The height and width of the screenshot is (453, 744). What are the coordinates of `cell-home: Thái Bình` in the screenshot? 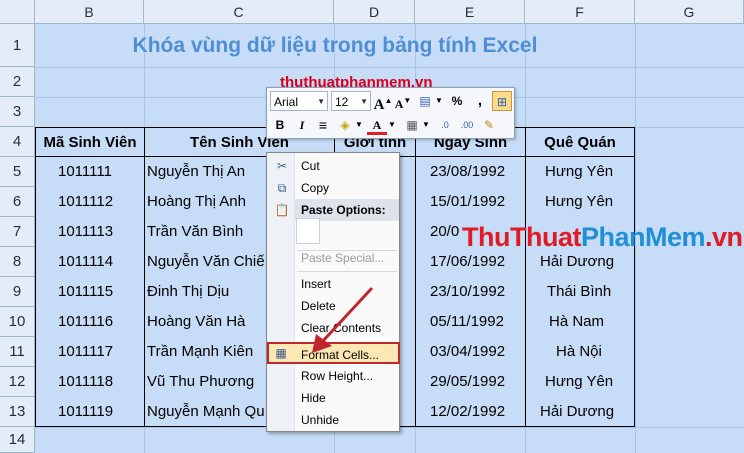 It's located at (579, 292).